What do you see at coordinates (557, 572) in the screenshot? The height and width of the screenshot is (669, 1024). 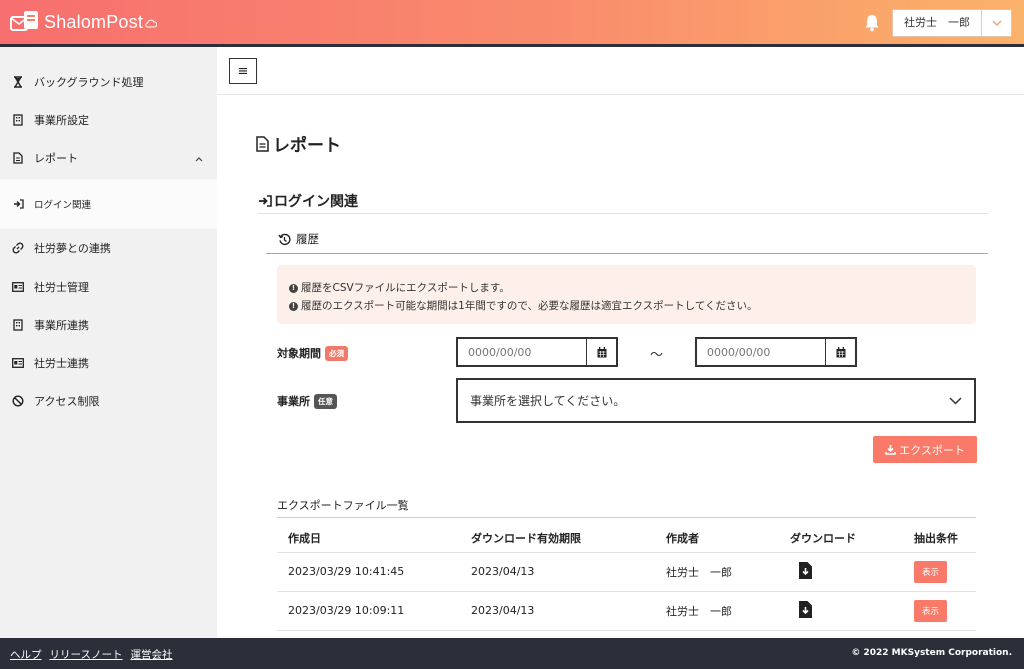 I see `cell-expires: 2023/04/13` at bounding box center [557, 572].